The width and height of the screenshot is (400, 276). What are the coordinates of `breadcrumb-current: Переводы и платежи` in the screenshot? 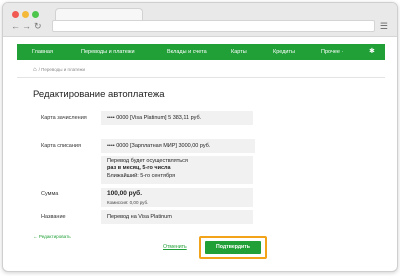 It's located at (63, 69).